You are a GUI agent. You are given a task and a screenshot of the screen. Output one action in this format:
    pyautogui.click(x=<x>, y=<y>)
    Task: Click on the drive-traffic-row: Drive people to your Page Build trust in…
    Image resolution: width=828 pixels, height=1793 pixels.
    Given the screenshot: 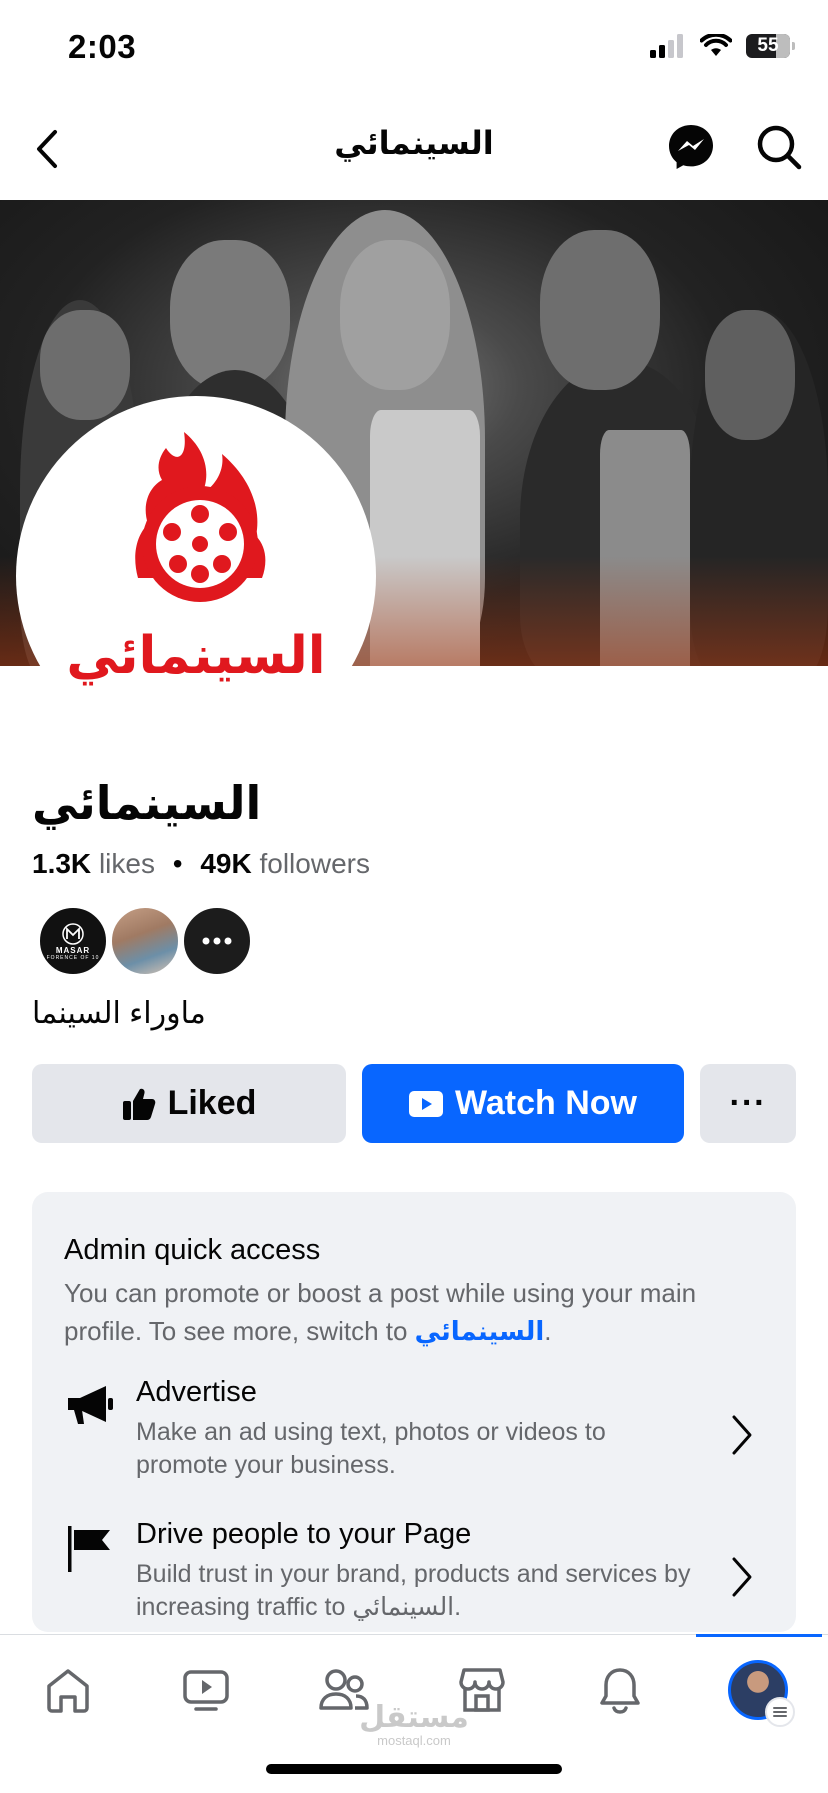 What is the action you would take?
    pyautogui.click(x=424, y=1577)
    